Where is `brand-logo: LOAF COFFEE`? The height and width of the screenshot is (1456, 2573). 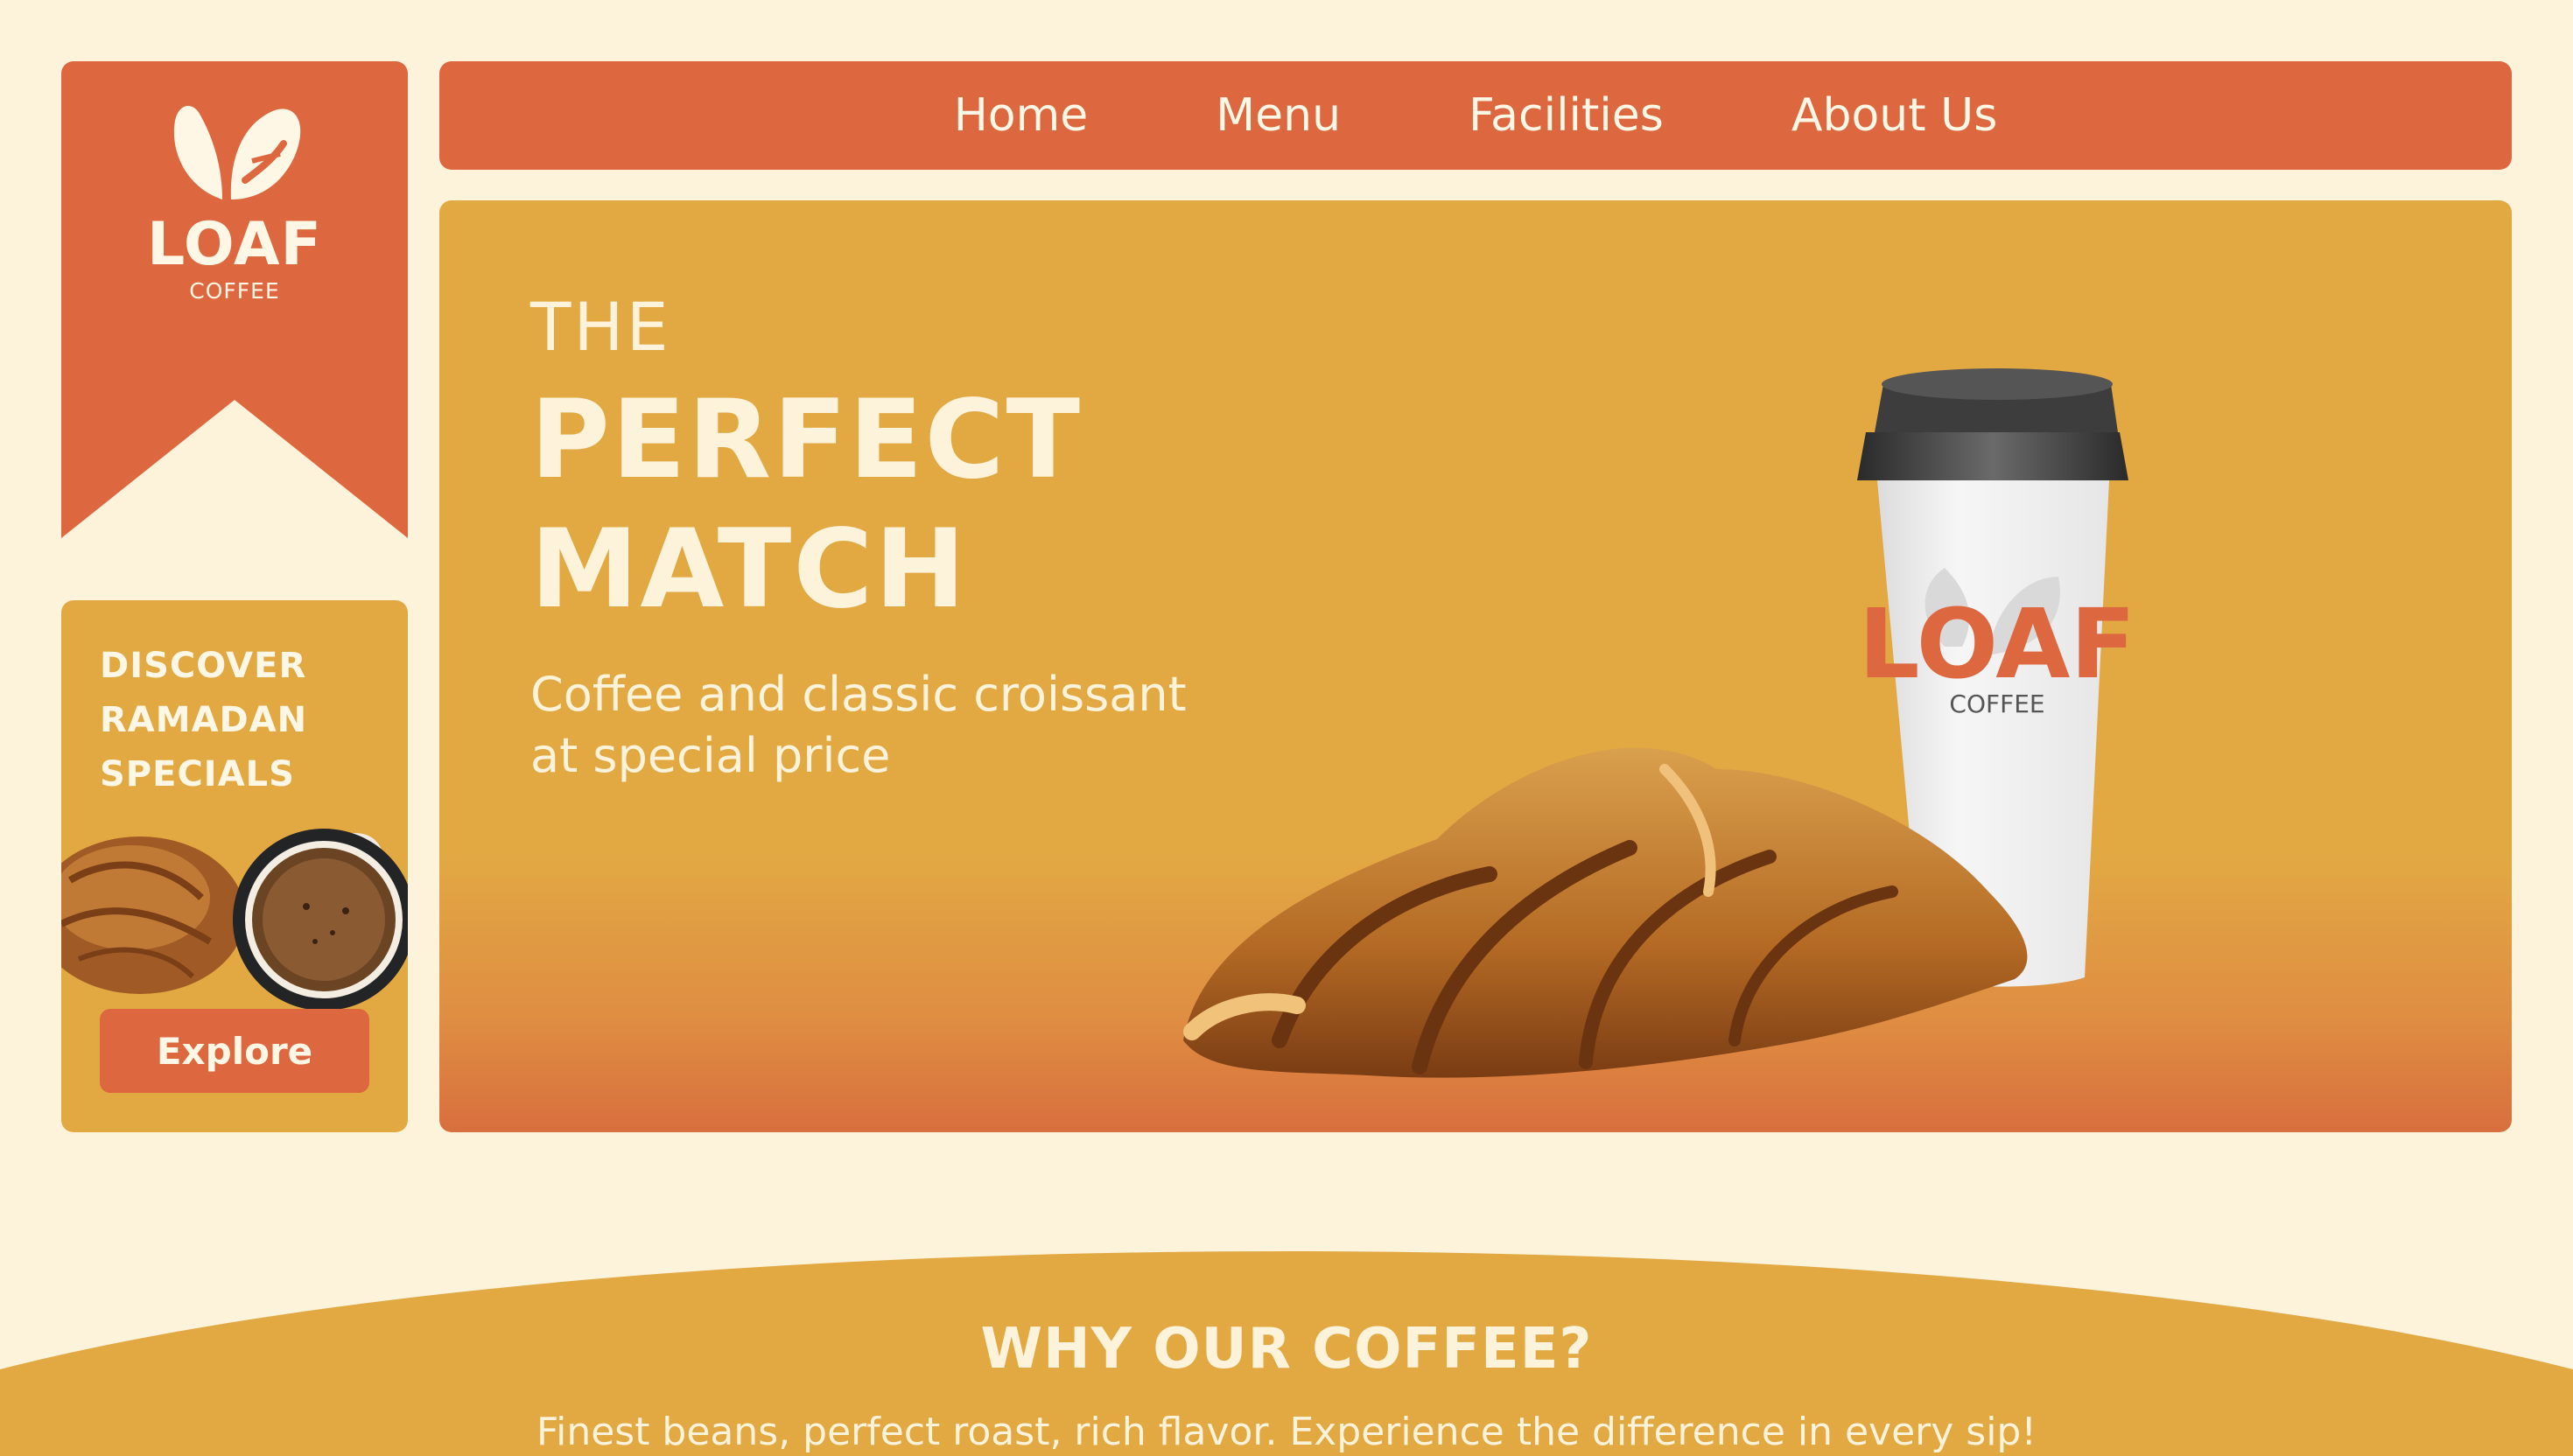
brand-logo: LOAF COFFEE is located at coordinates (234, 299).